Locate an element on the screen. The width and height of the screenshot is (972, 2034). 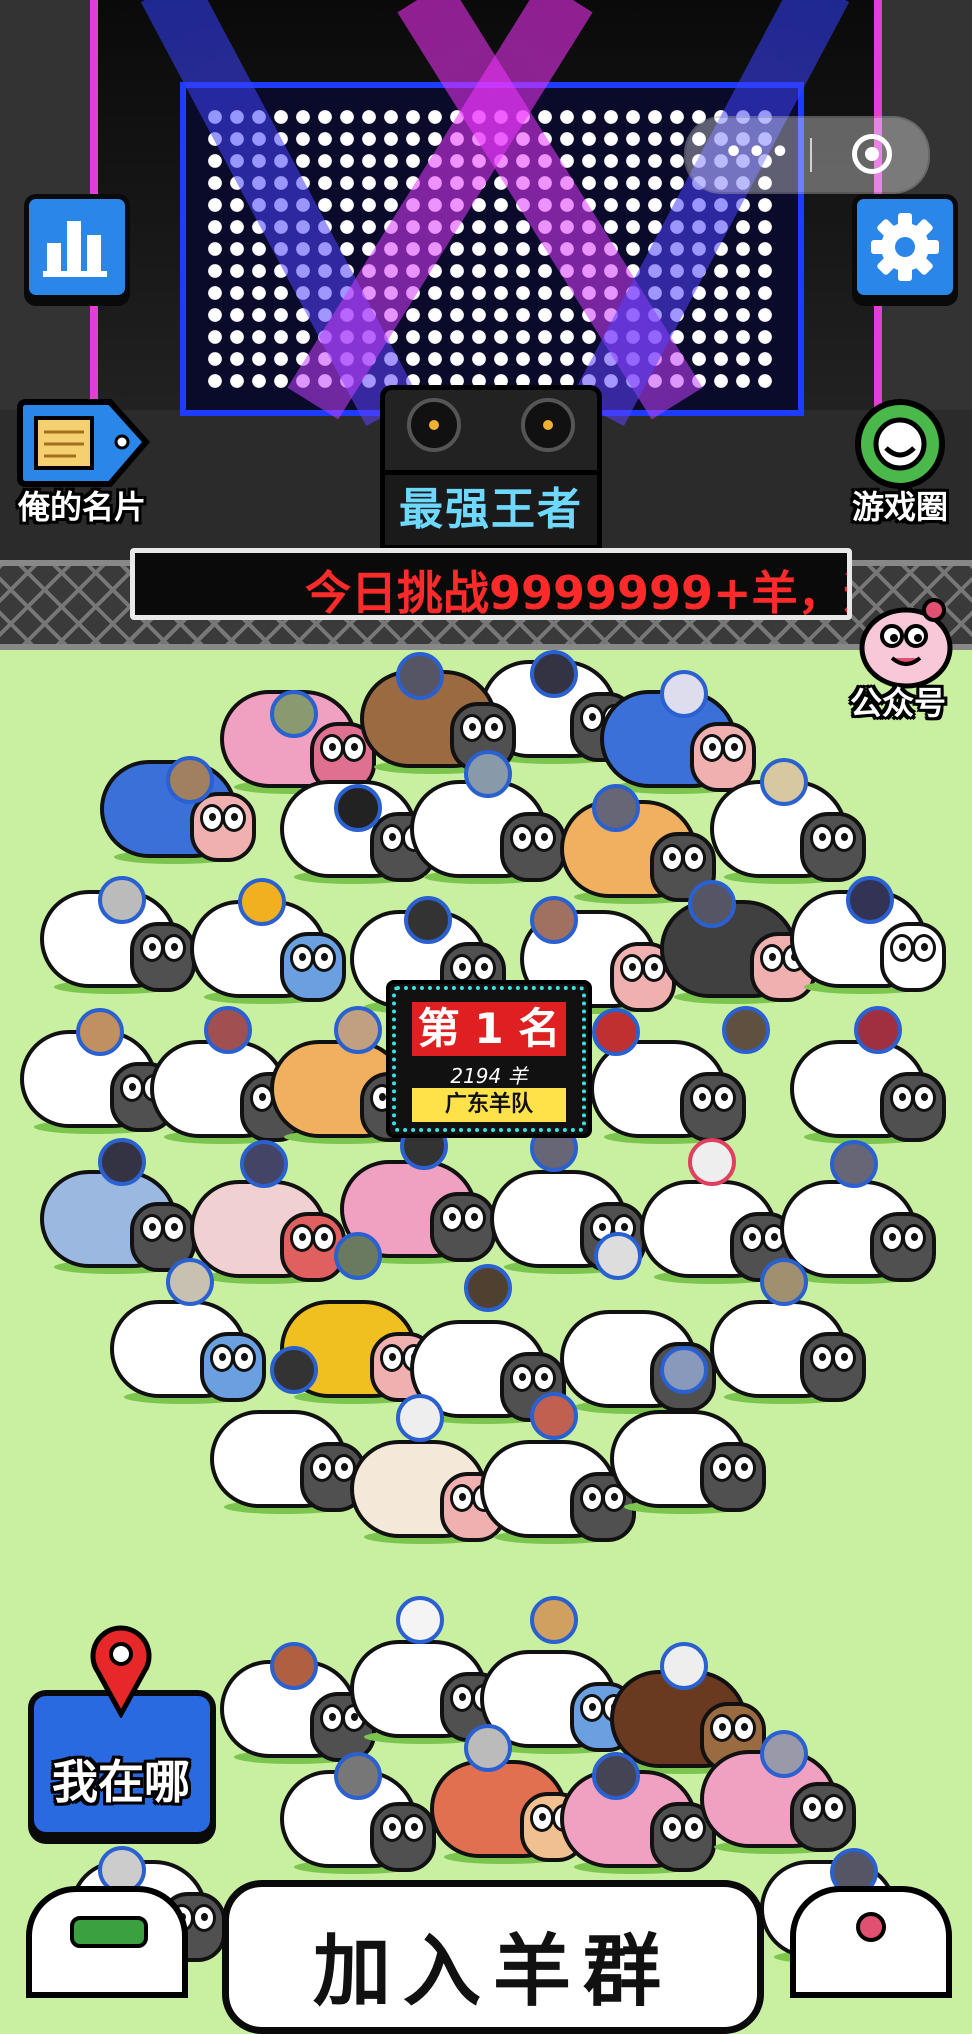
left-character-icon is located at coordinates (107, 1942).